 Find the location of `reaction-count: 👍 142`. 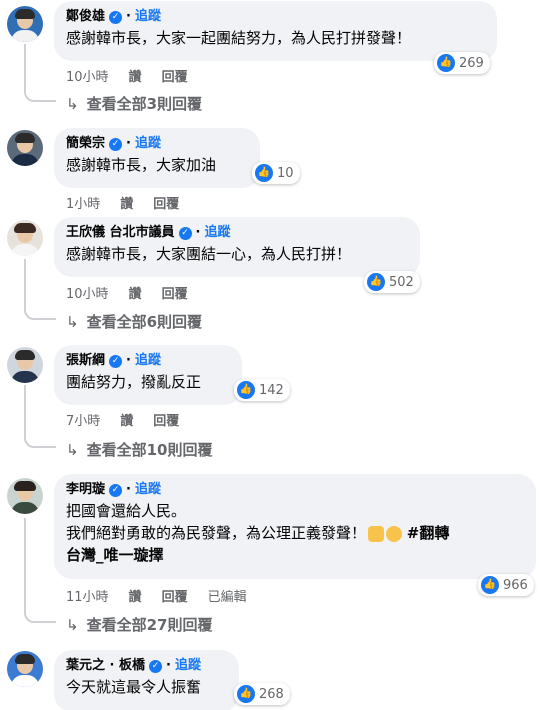

reaction-count: 👍 142 is located at coordinates (262, 390).